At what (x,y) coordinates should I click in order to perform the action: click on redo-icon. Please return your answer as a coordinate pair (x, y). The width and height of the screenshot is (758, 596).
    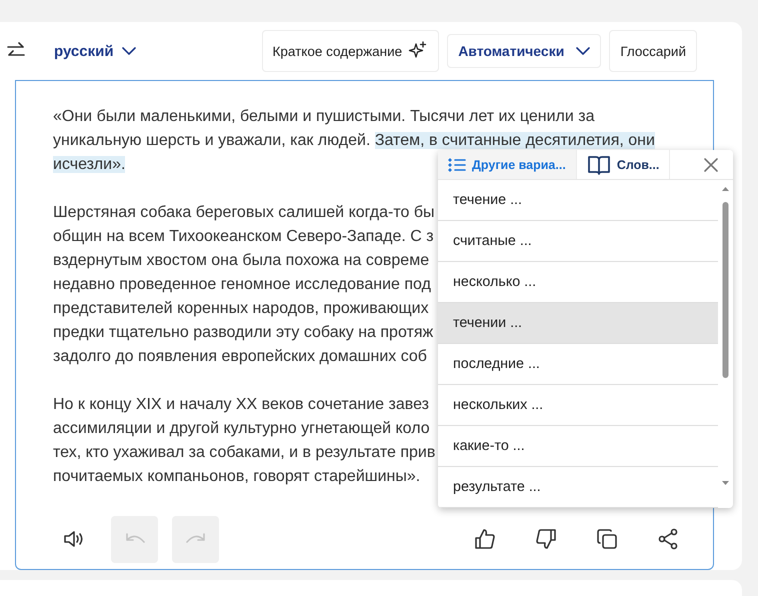
    Looking at the image, I should click on (195, 539).